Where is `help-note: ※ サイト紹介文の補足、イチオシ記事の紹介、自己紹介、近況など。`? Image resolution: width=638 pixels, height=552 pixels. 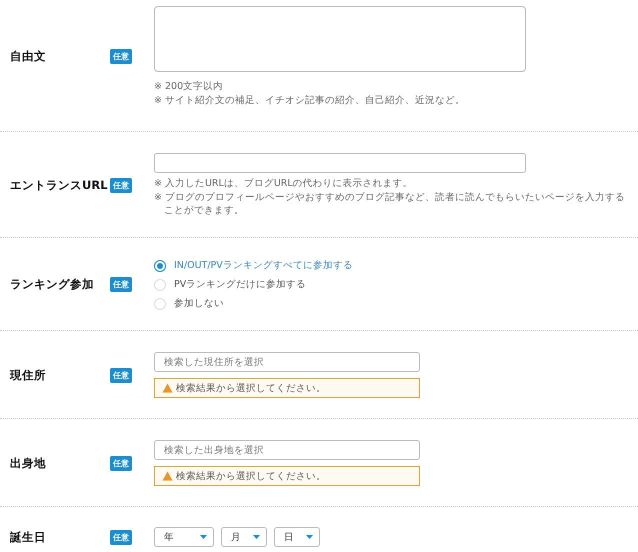 help-note: ※ サイト紹介文の補足、イチオシ記事の紹介、自己紹介、近況など。 is located at coordinates (309, 100).